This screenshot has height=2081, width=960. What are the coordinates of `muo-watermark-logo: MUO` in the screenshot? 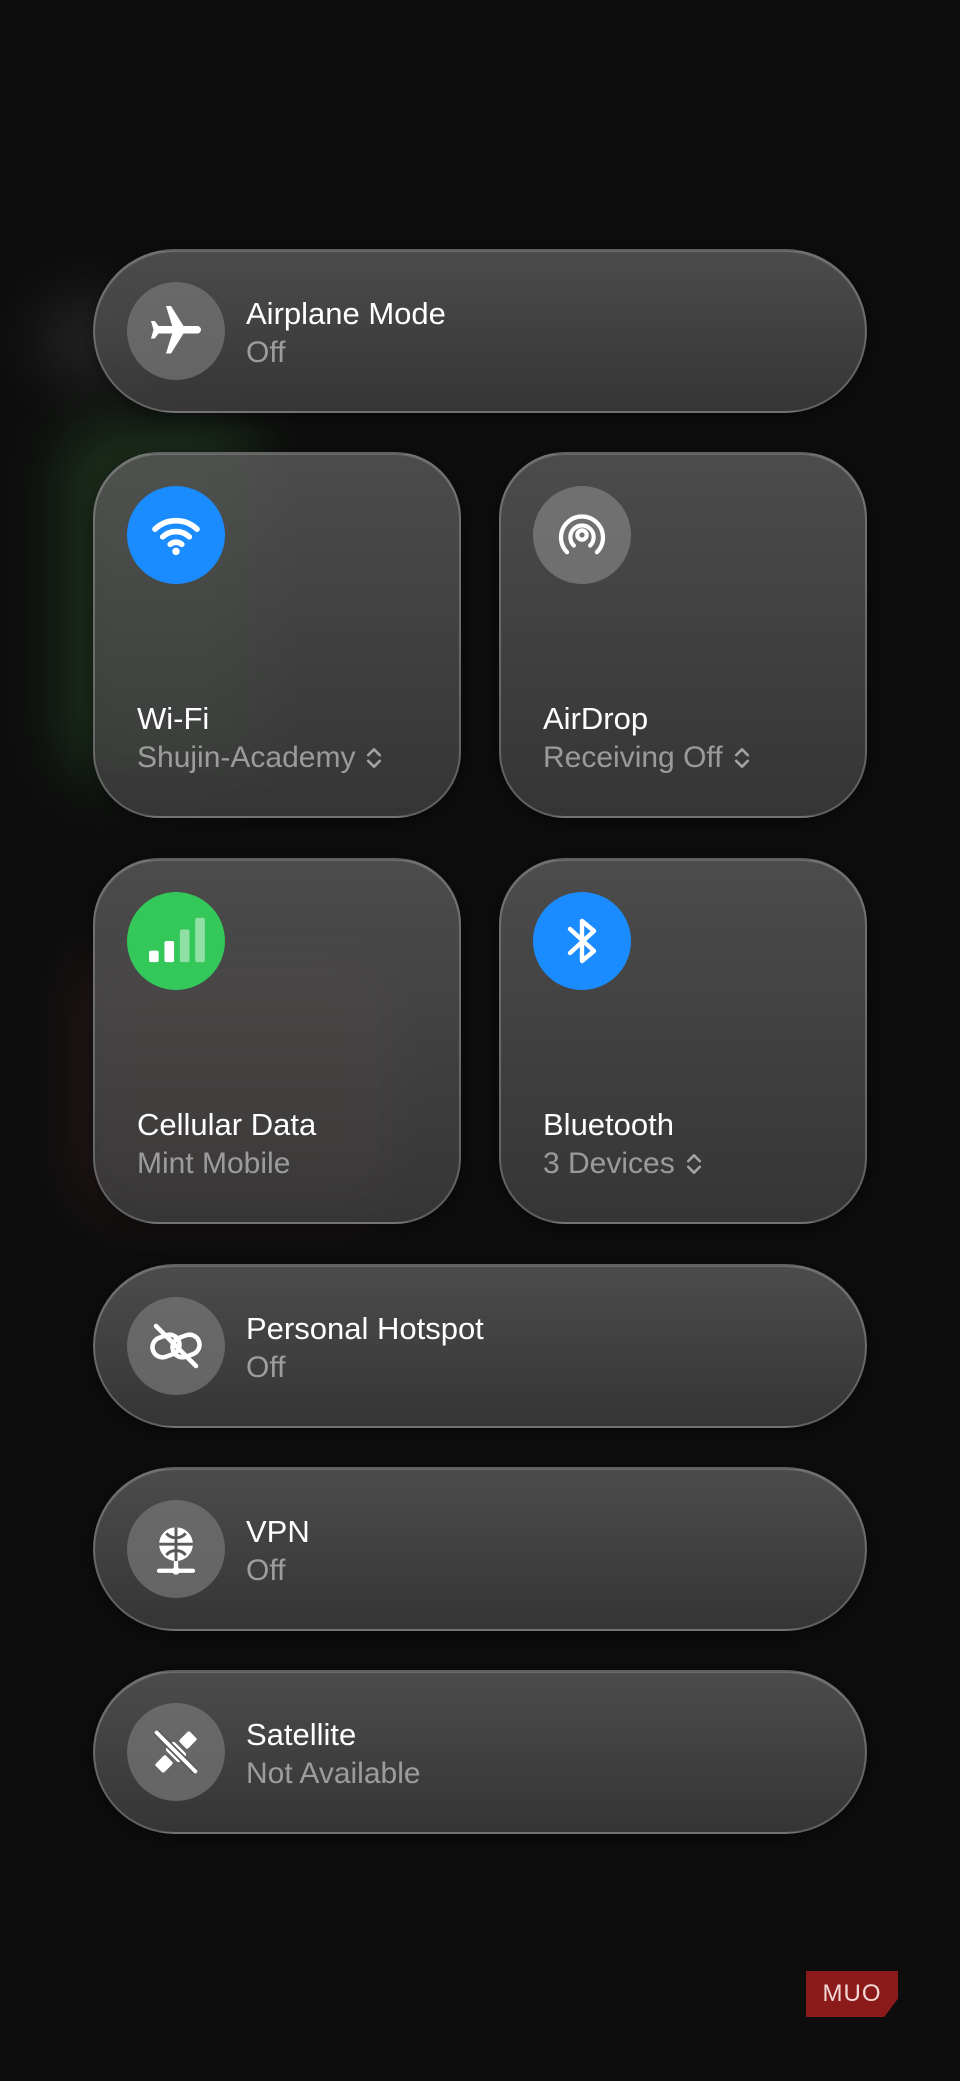 It's located at (852, 1994).